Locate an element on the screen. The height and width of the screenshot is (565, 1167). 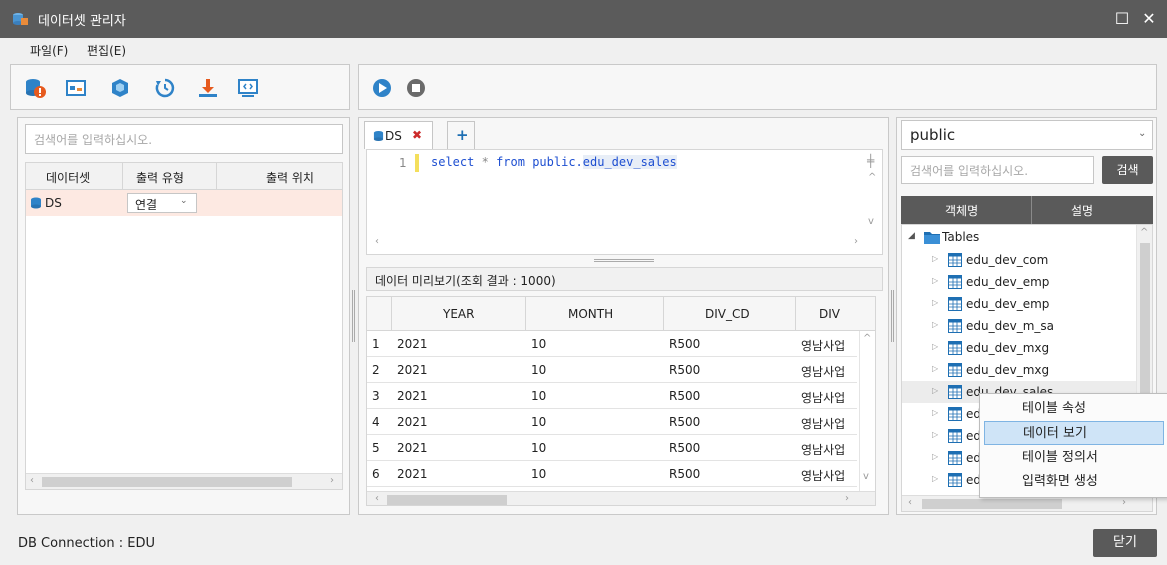
close-icon: ✕ is located at coordinates (1149, 19).